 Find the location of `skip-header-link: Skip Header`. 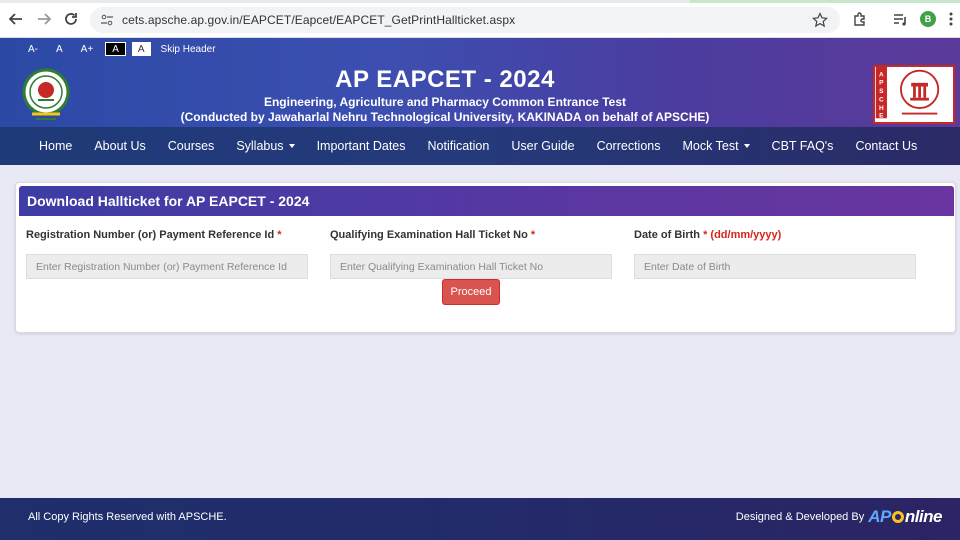

skip-header-link: Skip Header is located at coordinates (188, 49).